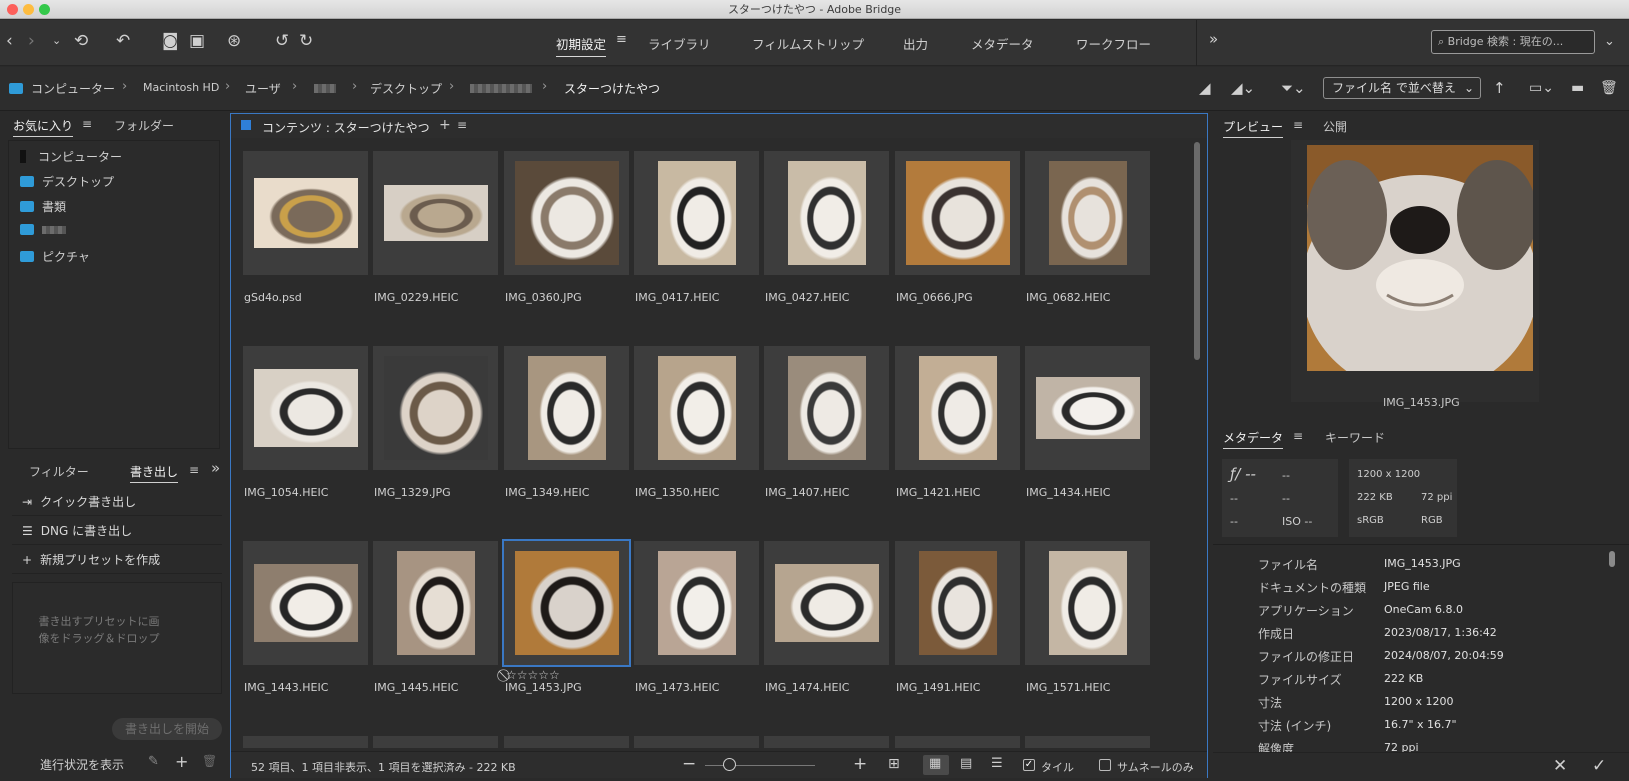 Image resolution: width=1629 pixels, height=781 pixels. I want to click on rotate-left-icon: ↺, so click(282, 41).